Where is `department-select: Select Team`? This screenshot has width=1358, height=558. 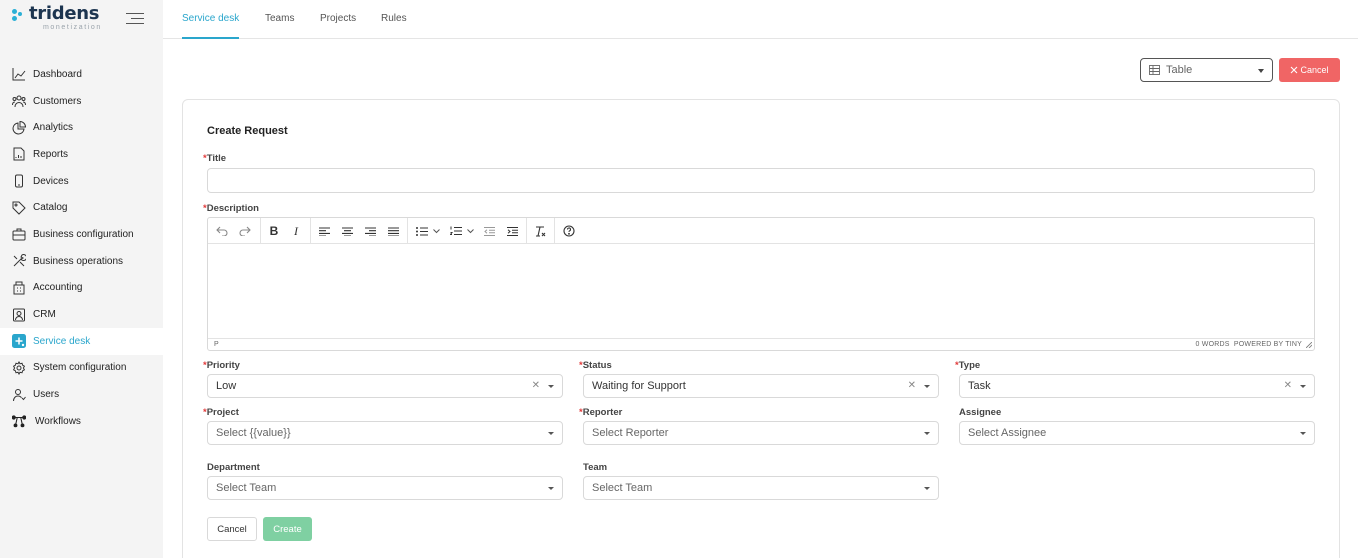 department-select: Select Team is located at coordinates (385, 488).